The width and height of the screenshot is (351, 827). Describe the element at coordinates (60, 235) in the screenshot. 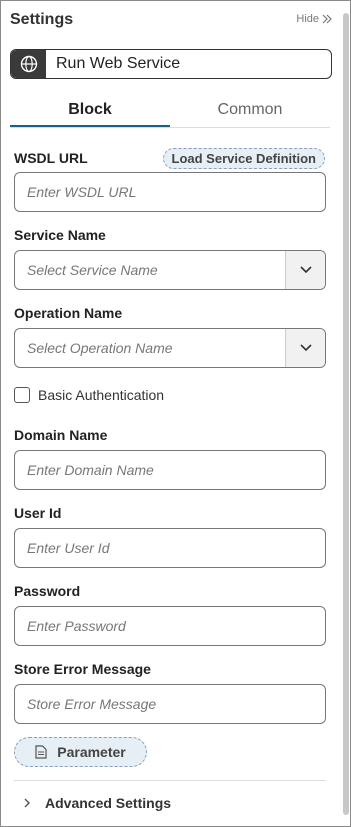

I see `service-name-label: Service Name` at that location.